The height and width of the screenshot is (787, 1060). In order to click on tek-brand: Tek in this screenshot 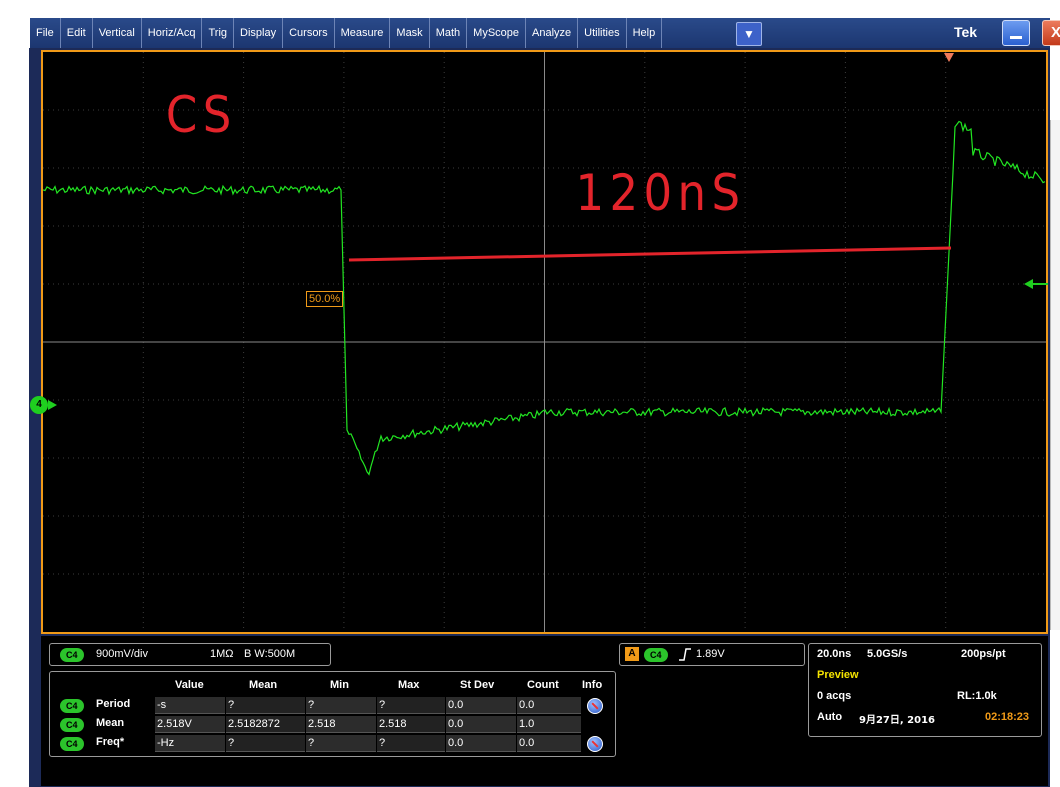, I will do `click(966, 32)`.